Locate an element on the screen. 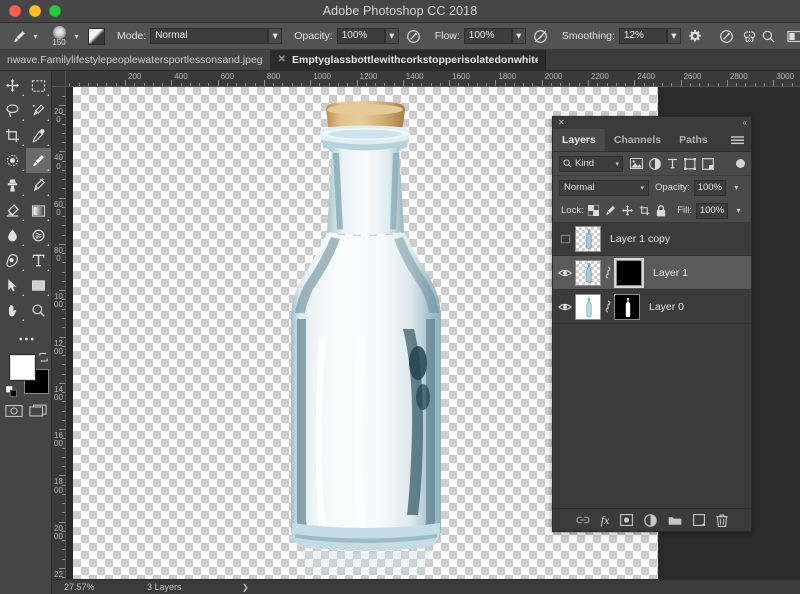  clone-stamp-tool is located at coordinates (13, 185).